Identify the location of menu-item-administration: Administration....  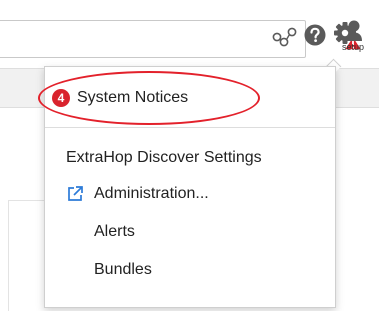
(137, 194).